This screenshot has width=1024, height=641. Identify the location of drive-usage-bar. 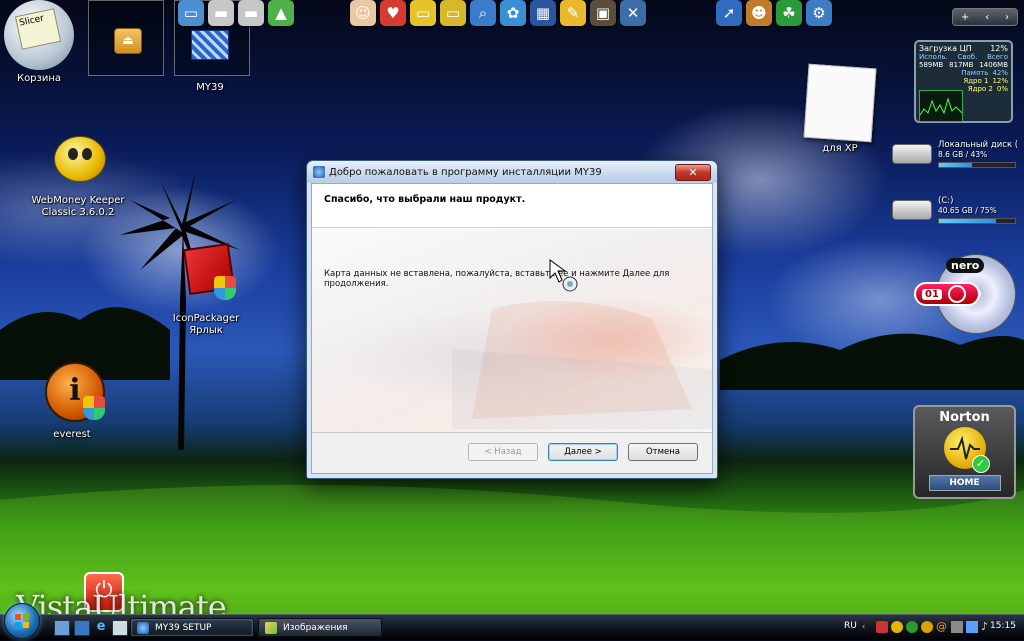
(977, 221).